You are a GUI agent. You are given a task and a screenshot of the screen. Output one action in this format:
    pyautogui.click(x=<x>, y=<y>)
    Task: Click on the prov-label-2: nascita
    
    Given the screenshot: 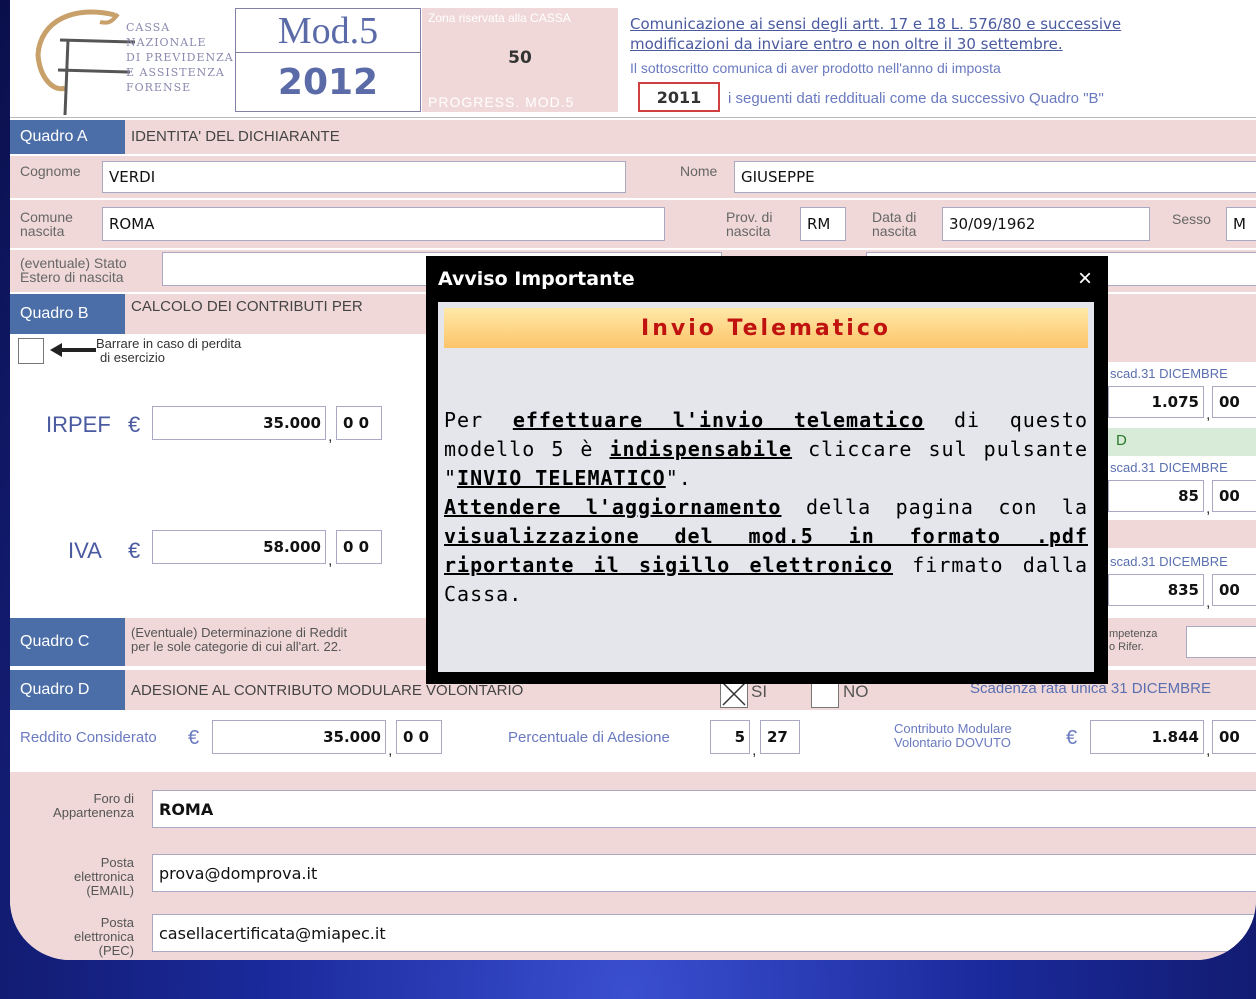 What is the action you would take?
    pyautogui.click(x=748, y=231)
    